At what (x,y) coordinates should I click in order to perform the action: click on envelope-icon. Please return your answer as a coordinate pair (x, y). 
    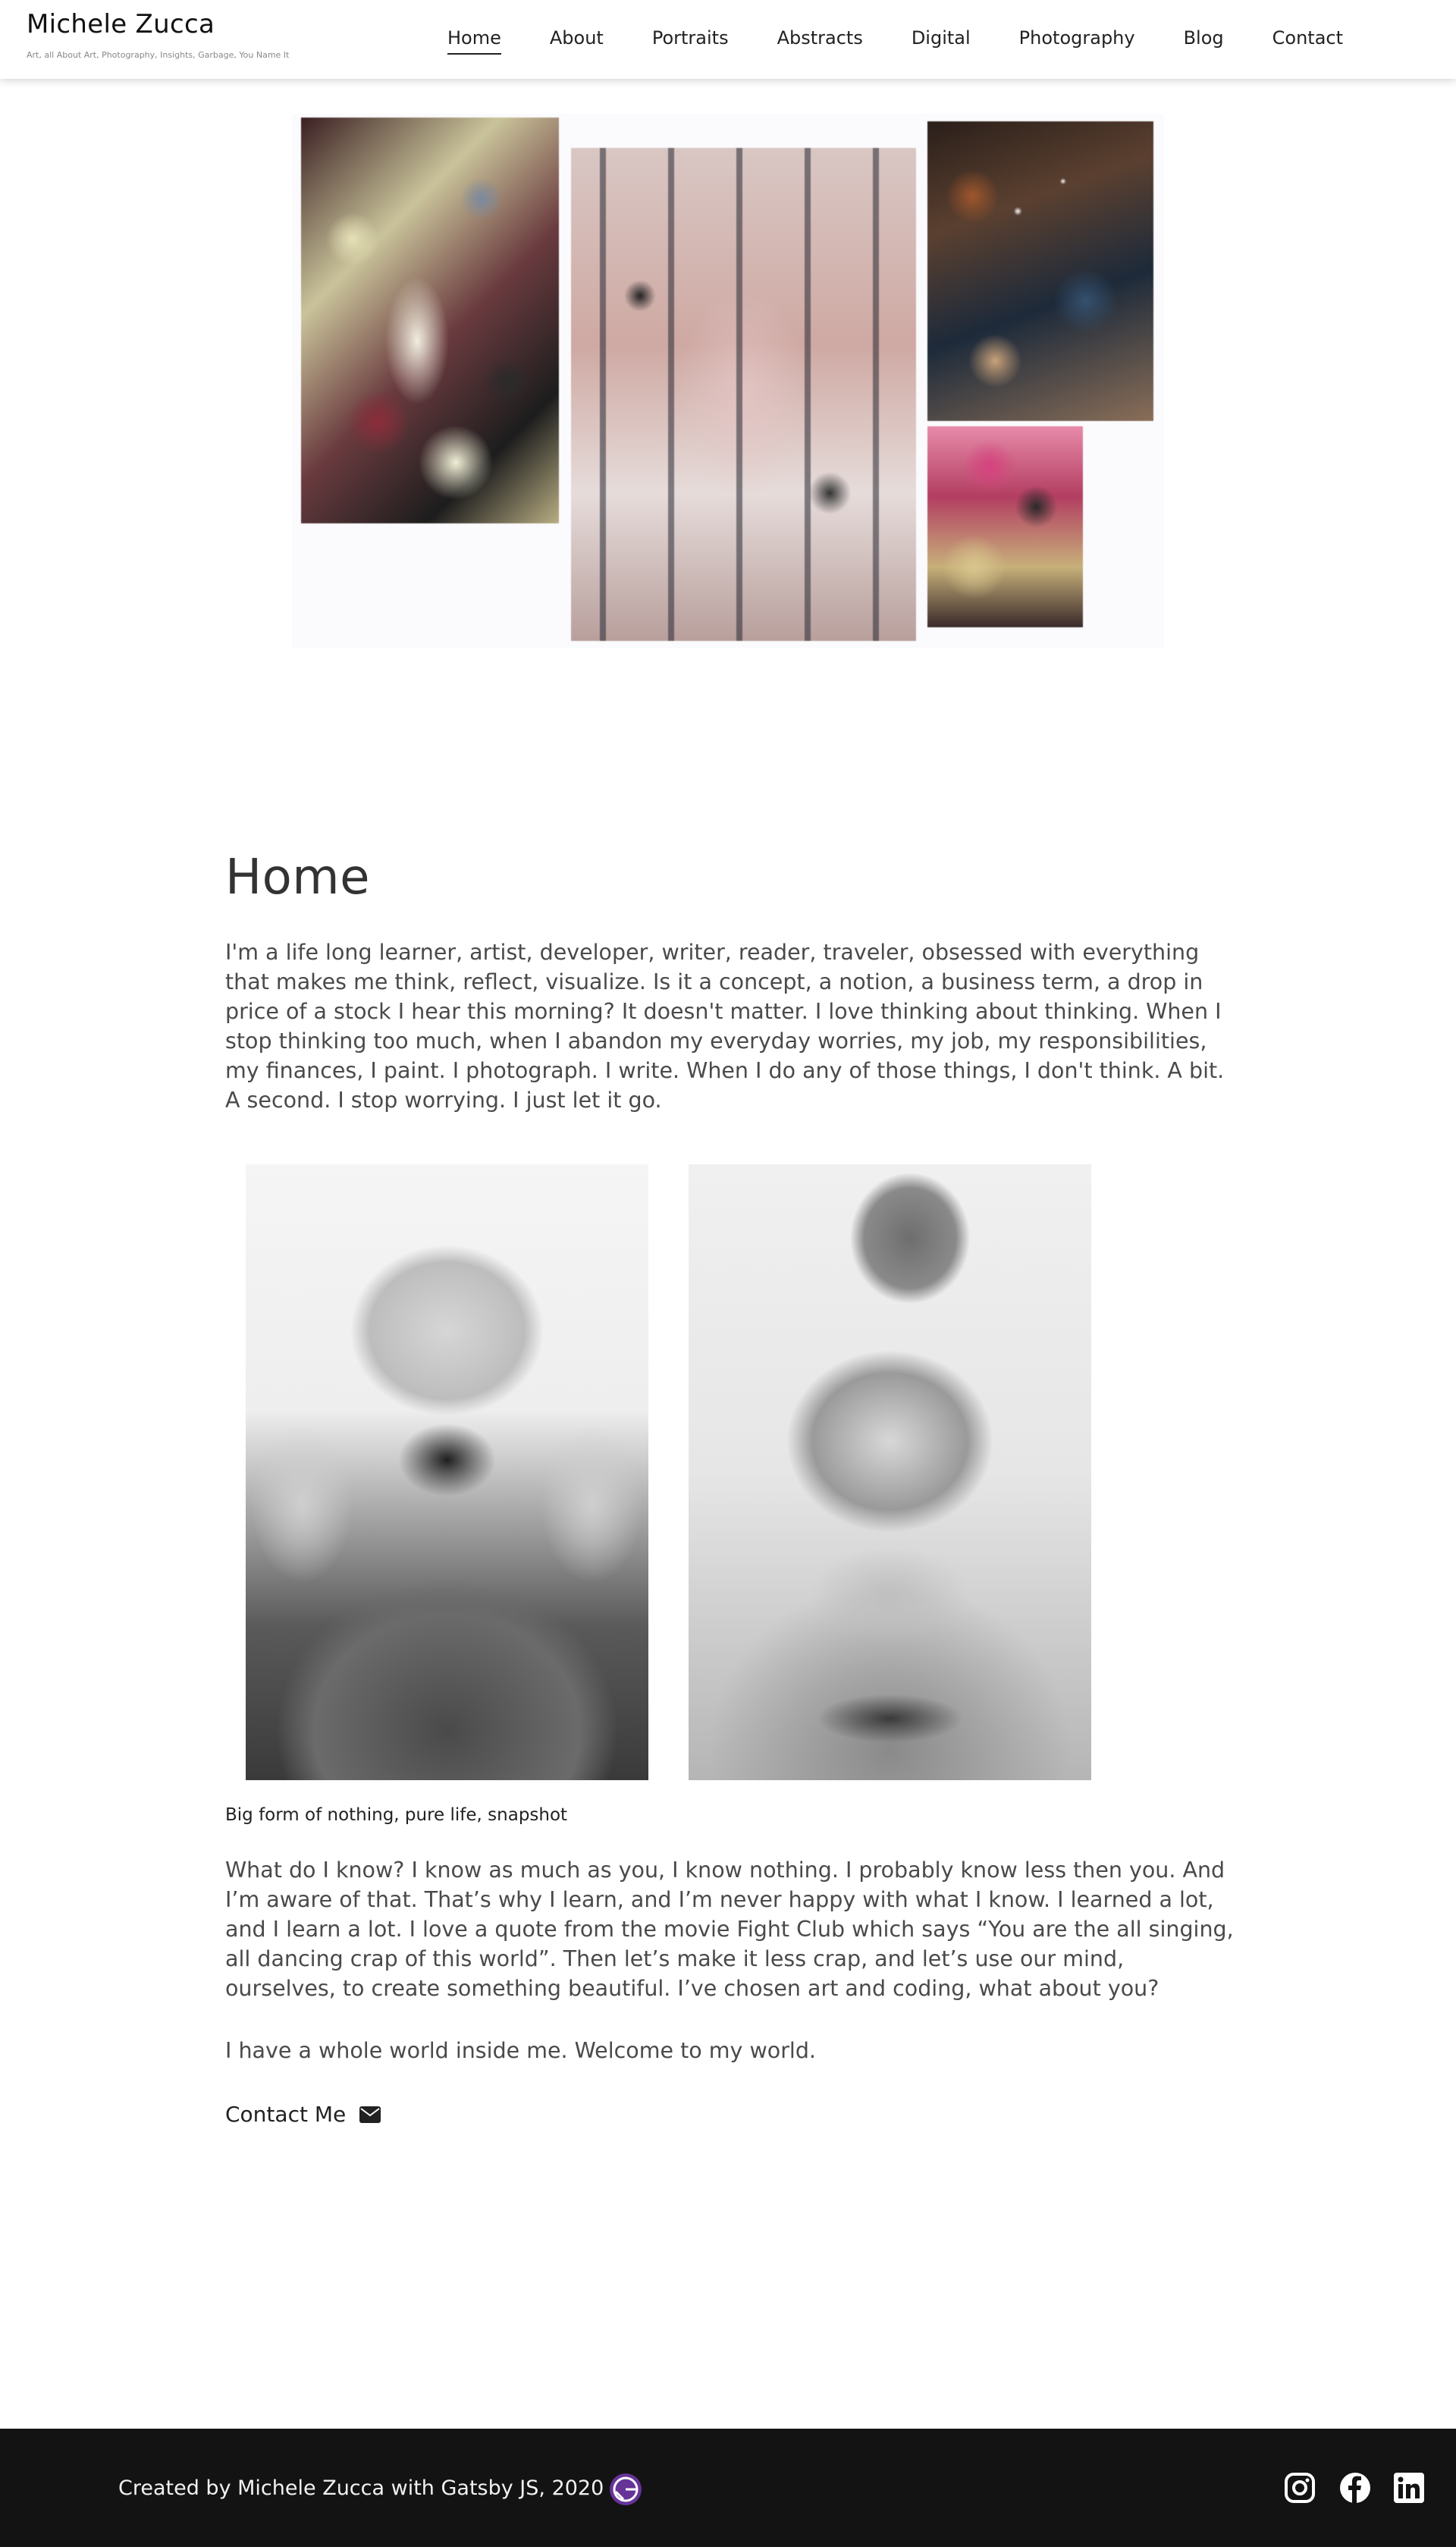
    Looking at the image, I should click on (370, 2114).